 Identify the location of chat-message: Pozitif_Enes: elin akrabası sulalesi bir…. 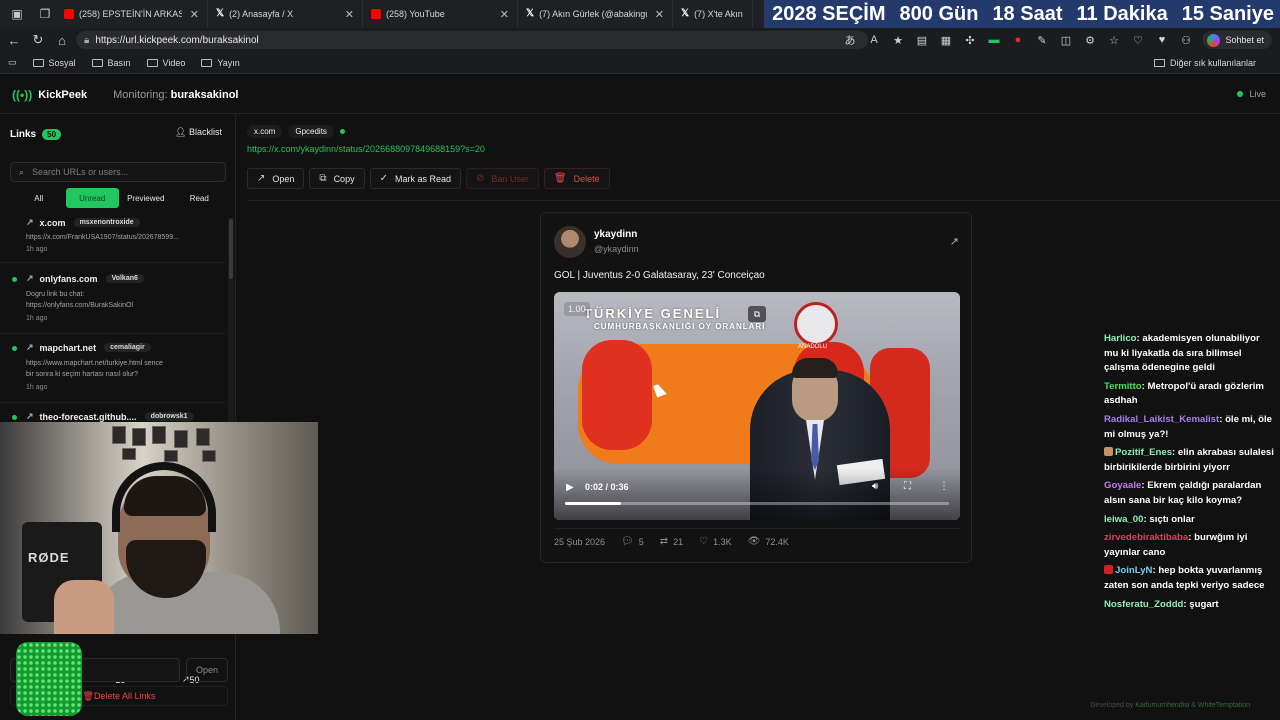
(1190, 460).